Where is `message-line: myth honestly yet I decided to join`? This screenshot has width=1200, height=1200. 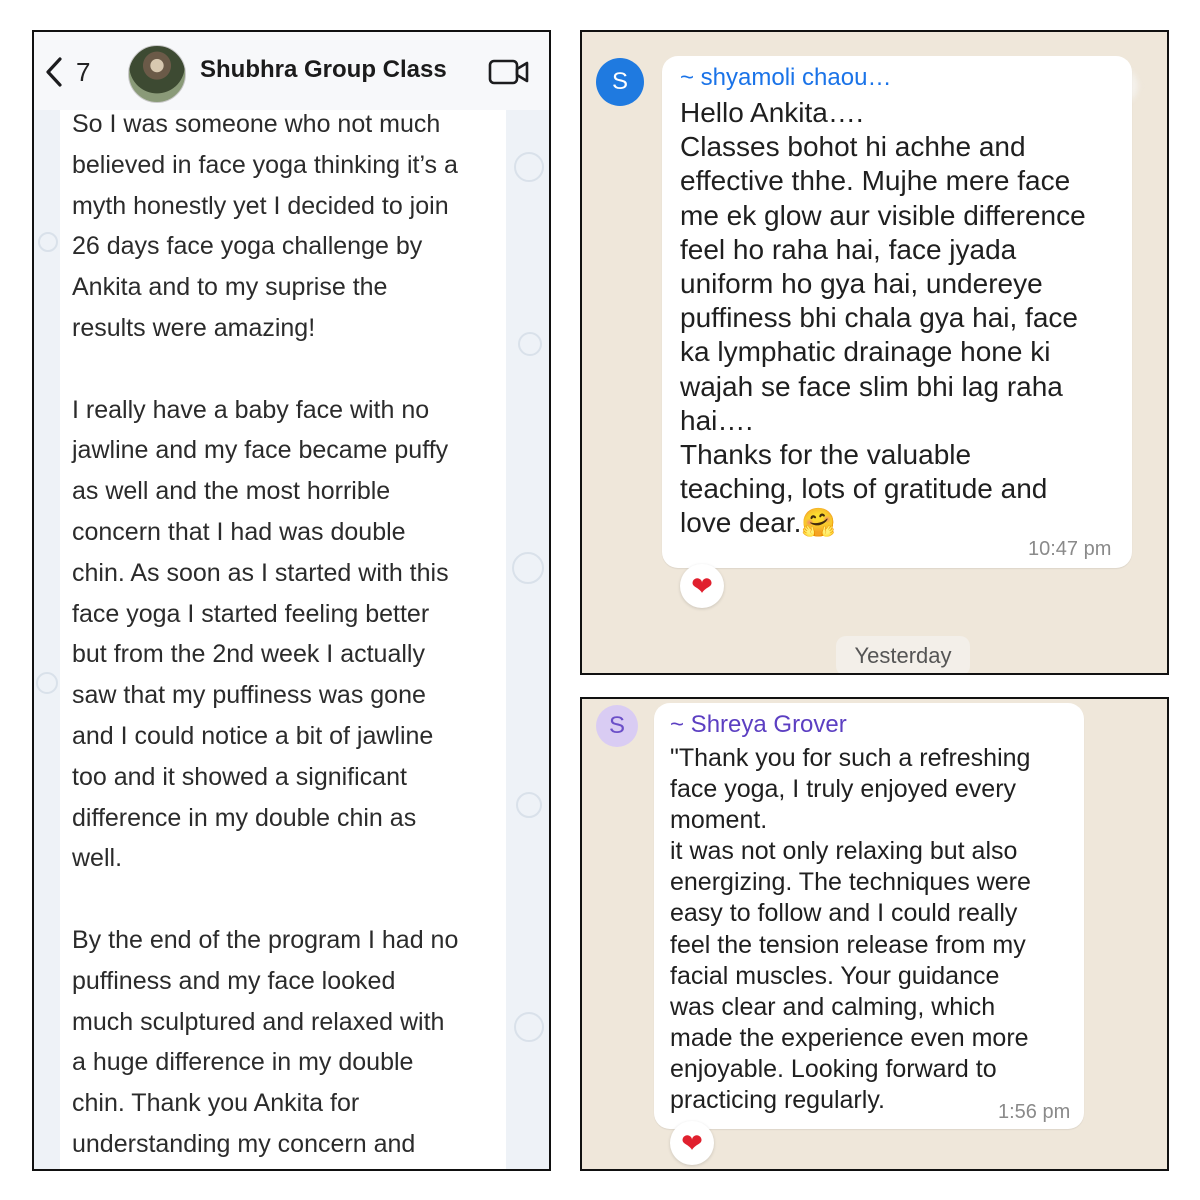
message-line: myth honestly yet I decided to join is located at coordinates (260, 205).